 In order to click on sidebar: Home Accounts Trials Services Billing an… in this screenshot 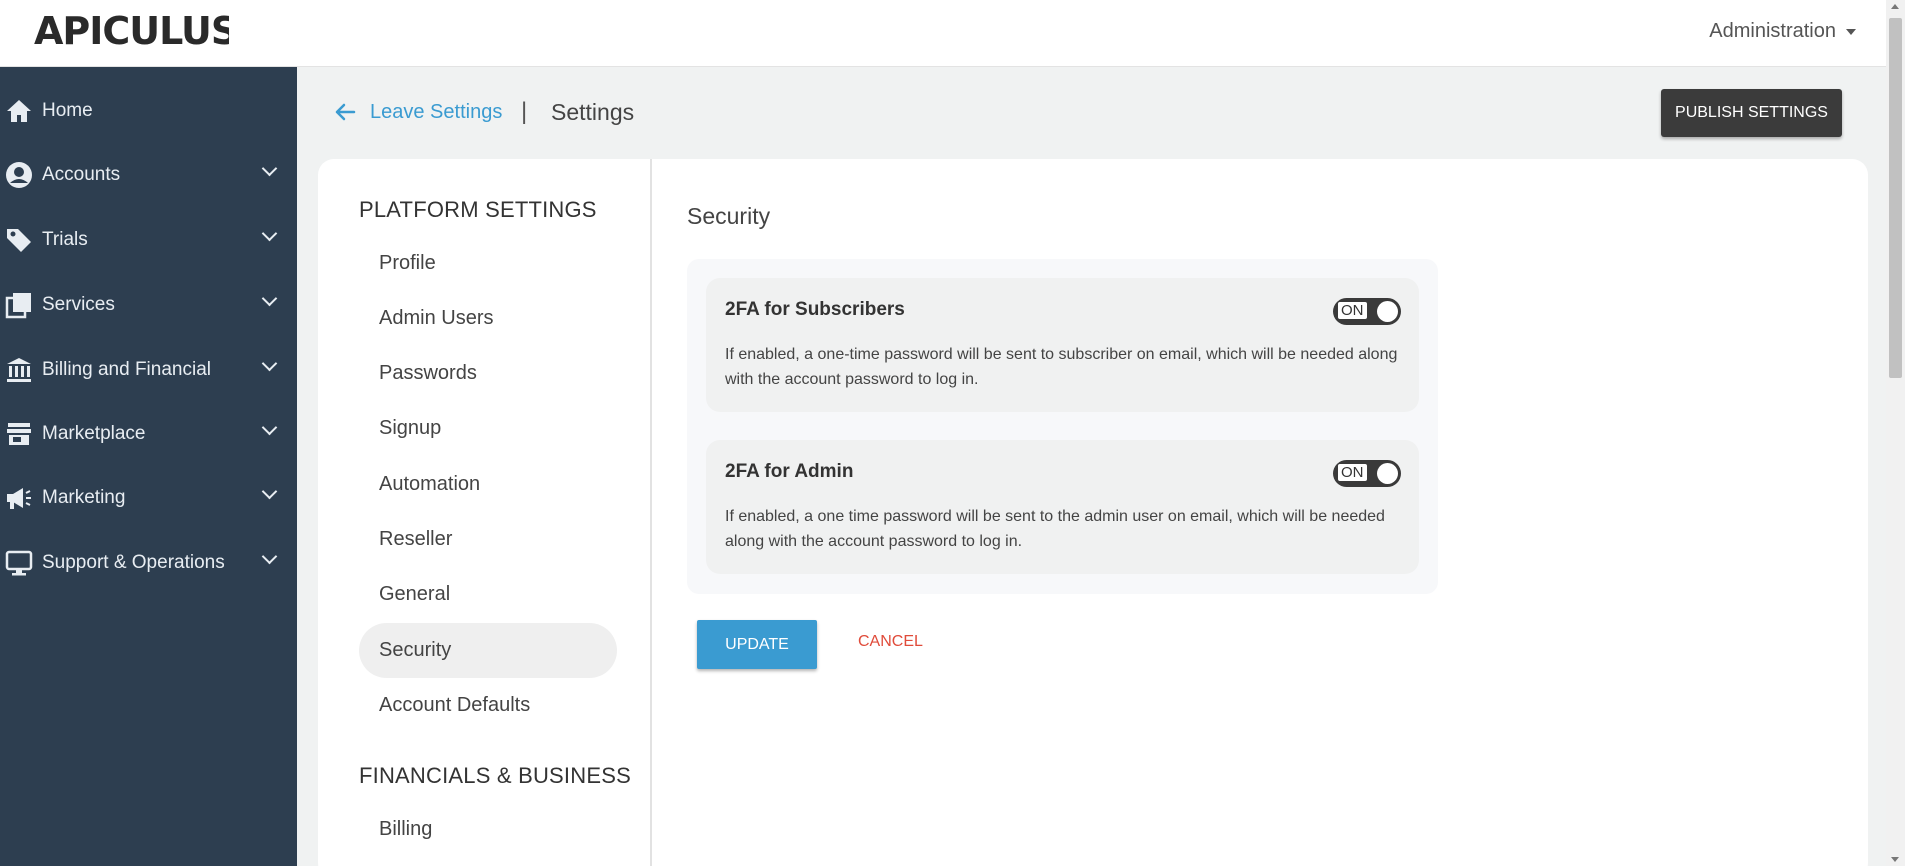, I will do `click(148, 466)`.